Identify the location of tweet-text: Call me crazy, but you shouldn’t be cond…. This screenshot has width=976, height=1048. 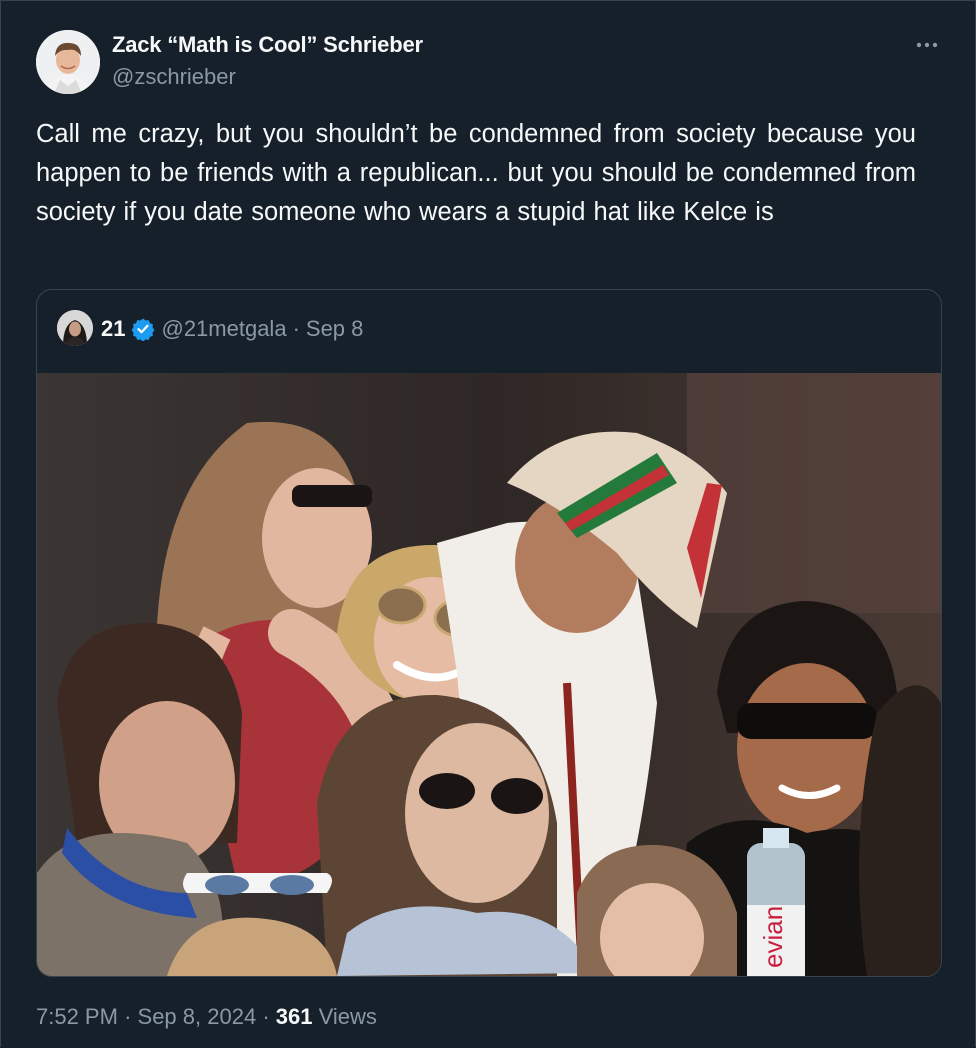
(476, 173).